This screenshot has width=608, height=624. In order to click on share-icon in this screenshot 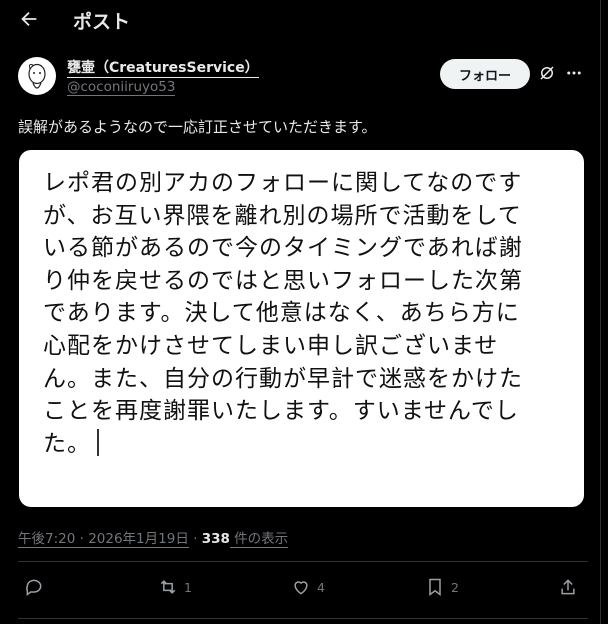, I will do `click(568, 587)`.